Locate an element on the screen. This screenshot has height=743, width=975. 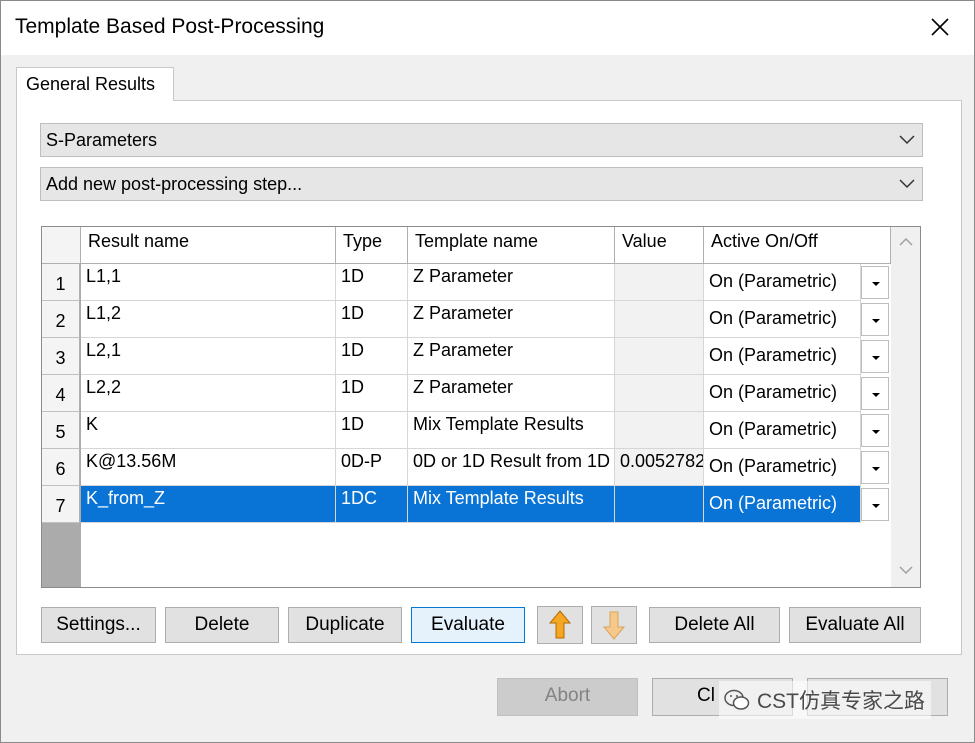
arrow-up-icon is located at coordinates (560, 624).